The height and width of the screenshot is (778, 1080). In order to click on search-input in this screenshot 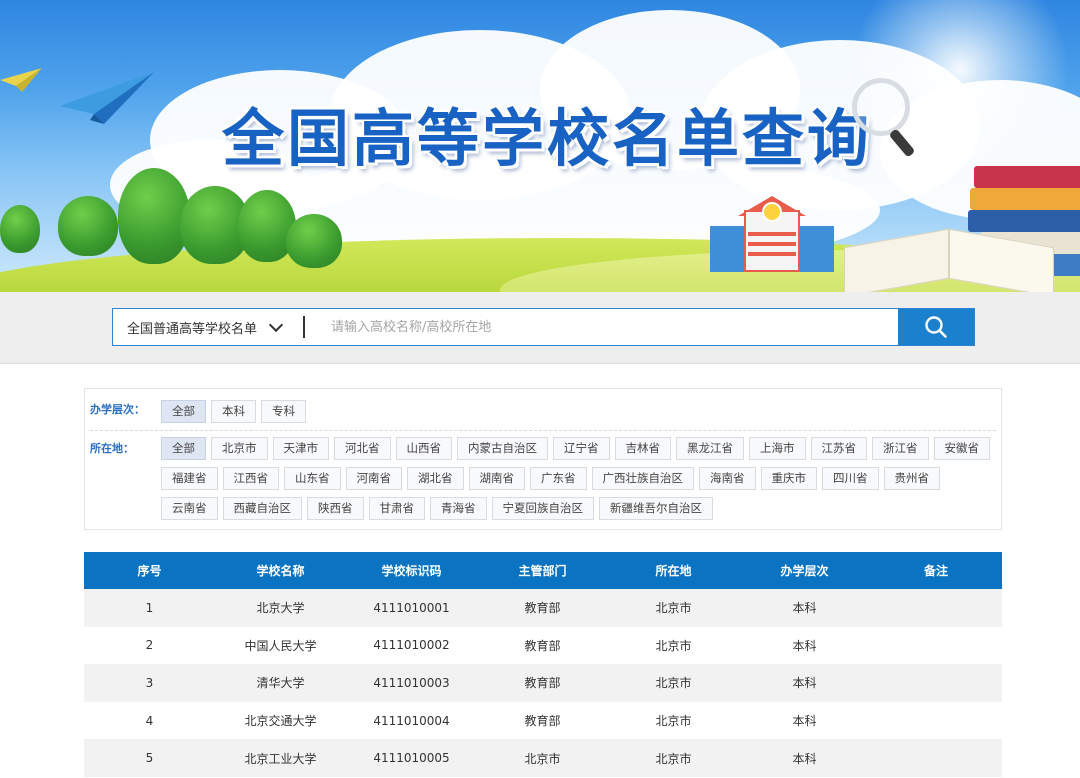, I will do `click(601, 327)`.